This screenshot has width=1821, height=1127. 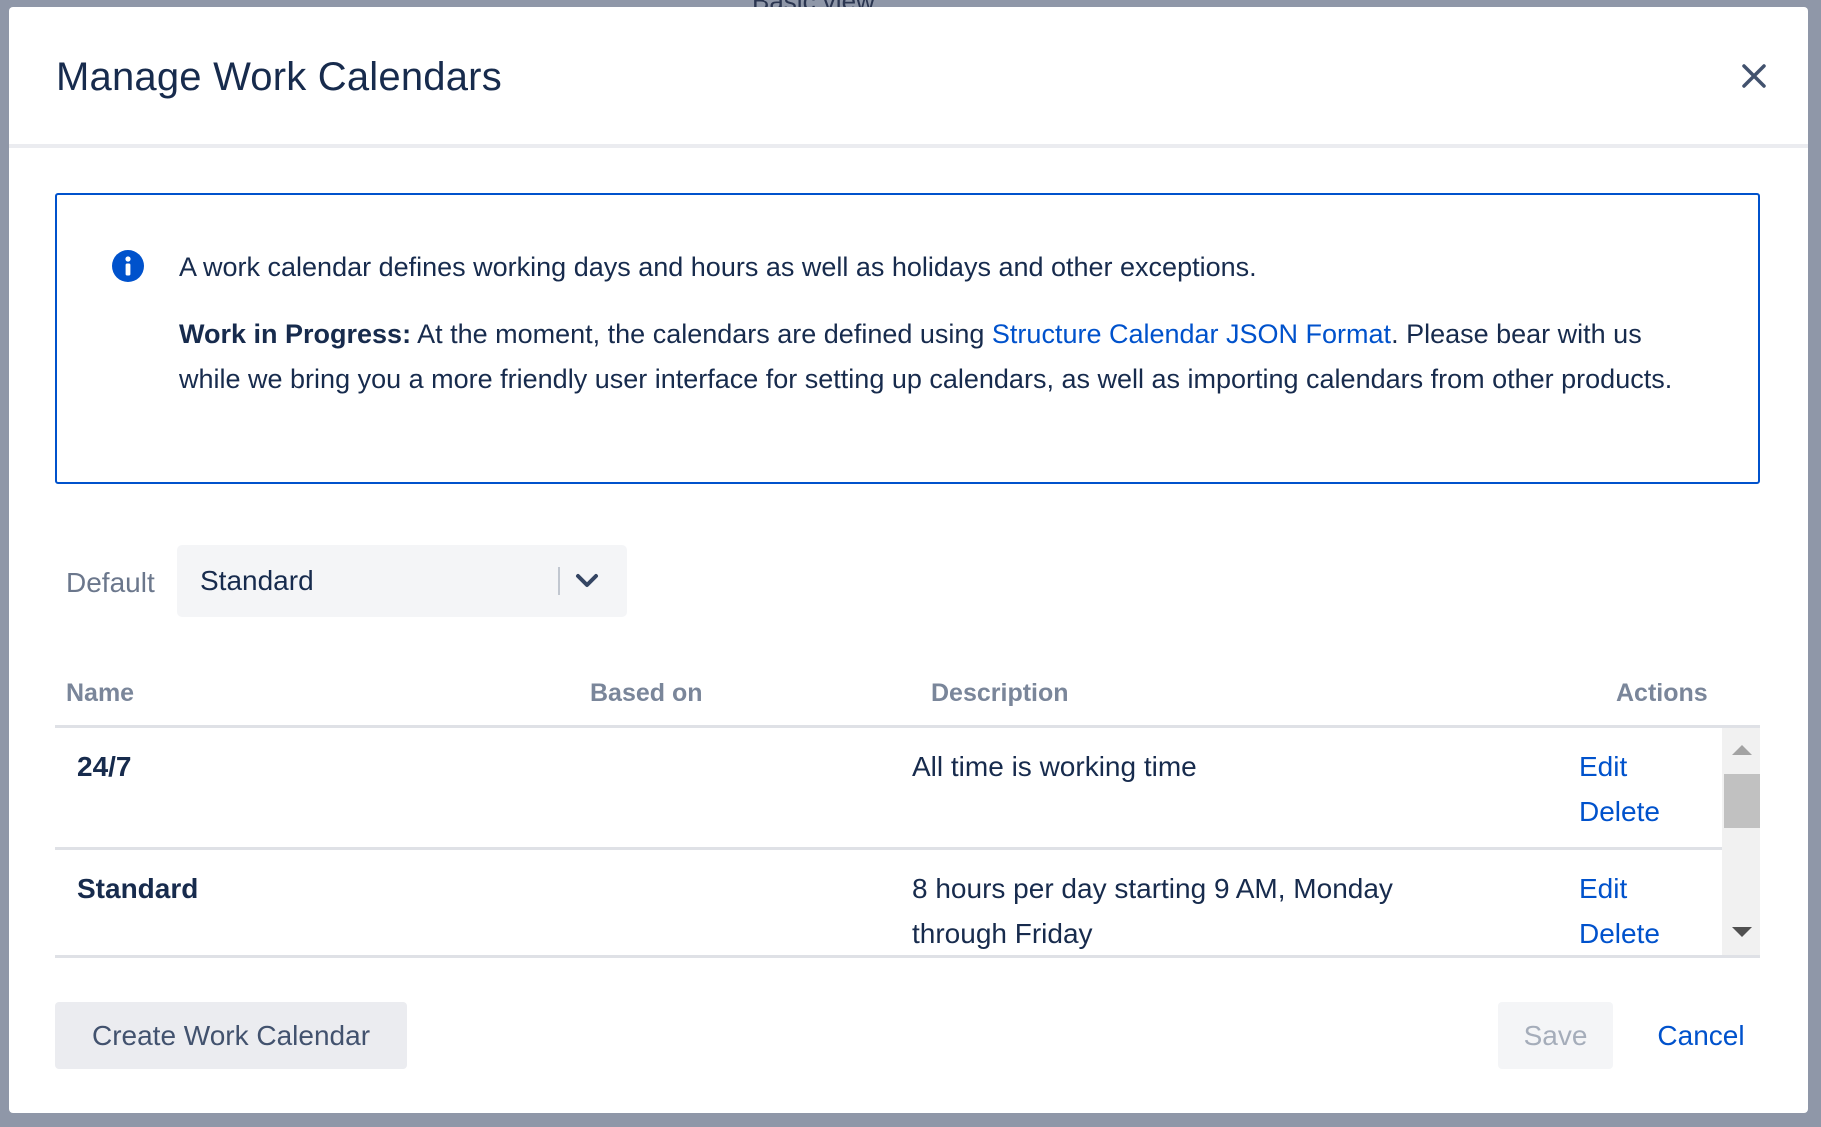 What do you see at coordinates (559, 581) in the screenshot?
I see `select-separator` at bounding box center [559, 581].